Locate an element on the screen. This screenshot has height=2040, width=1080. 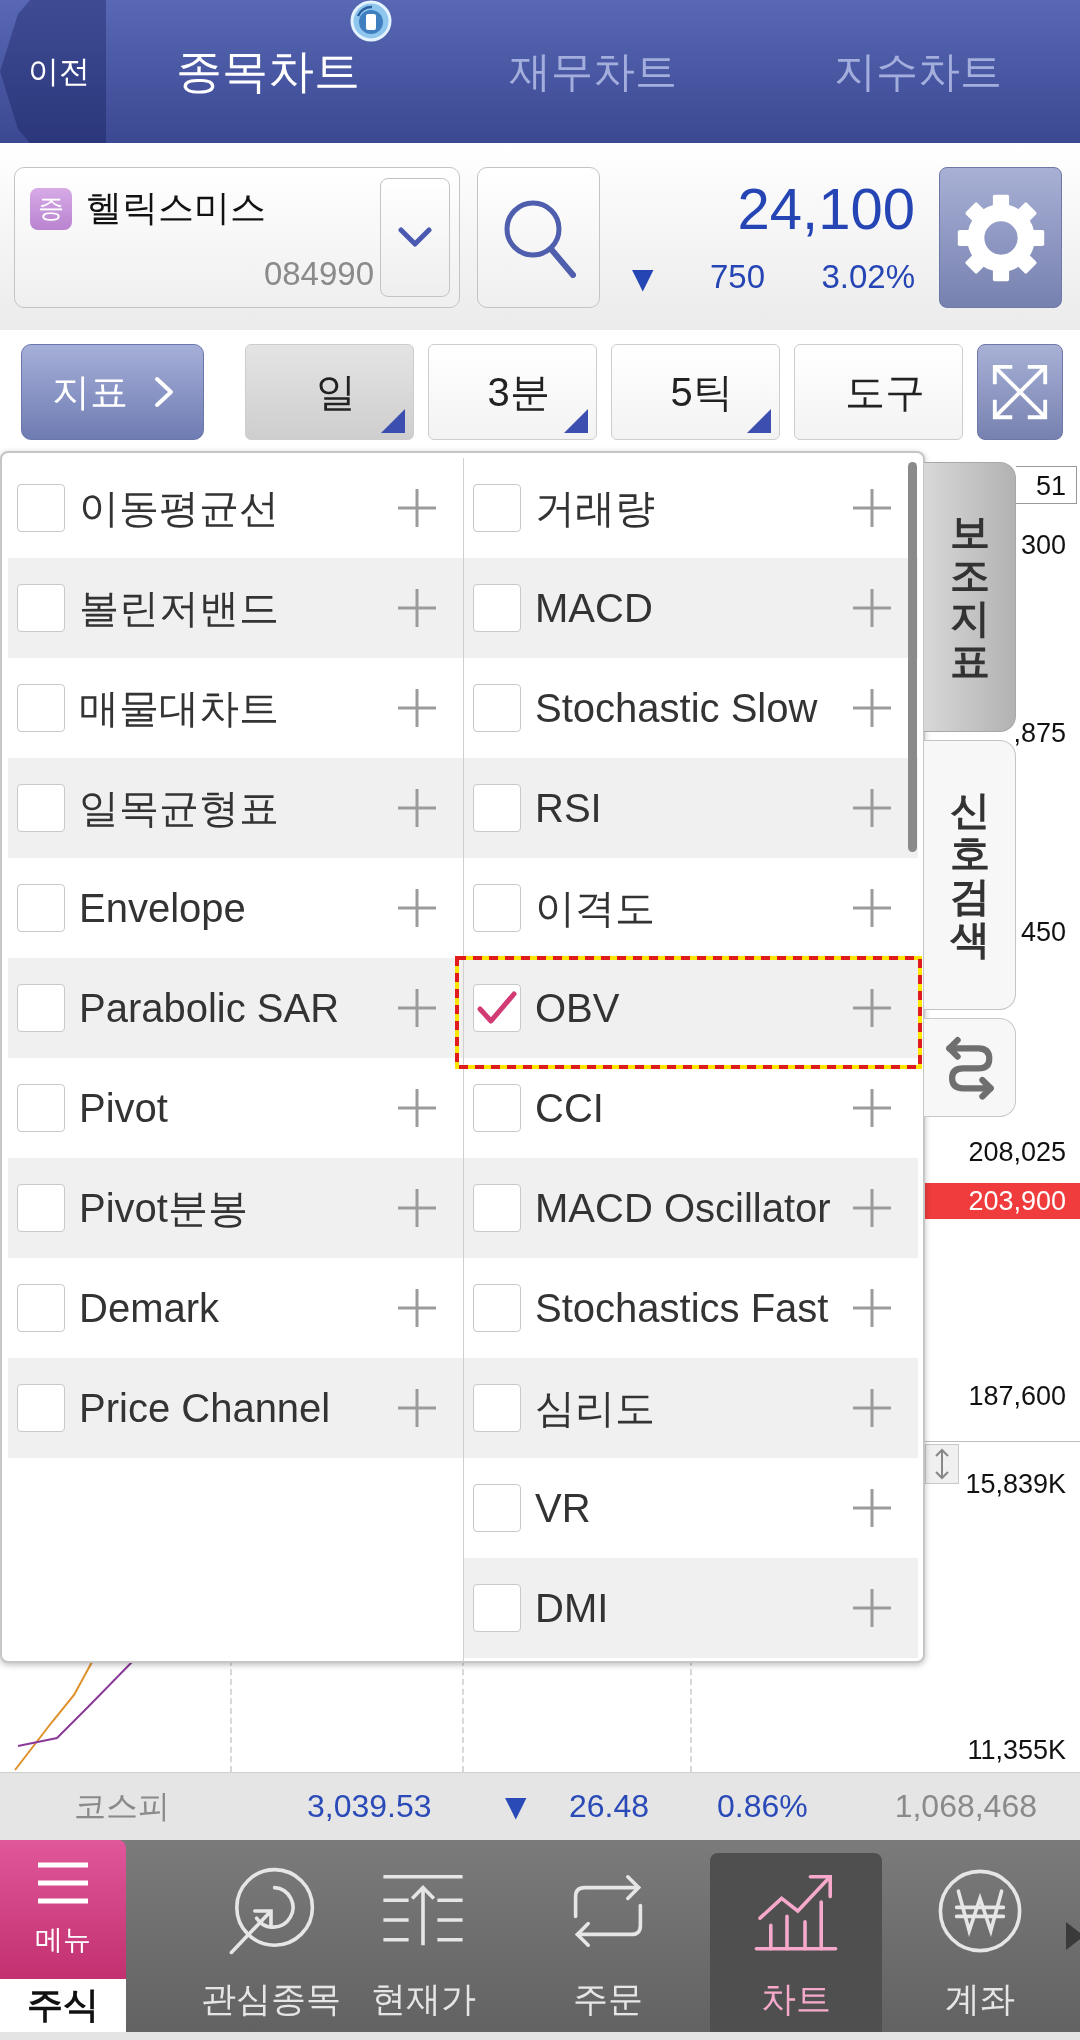
next-arrow-icon is located at coordinates (1073, 1936).